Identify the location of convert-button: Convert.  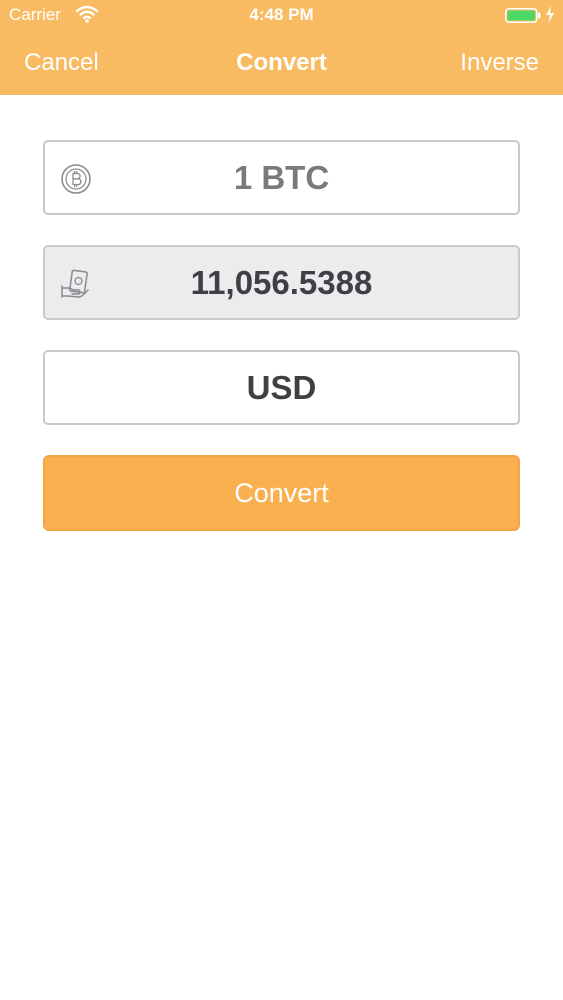
(281, 493).